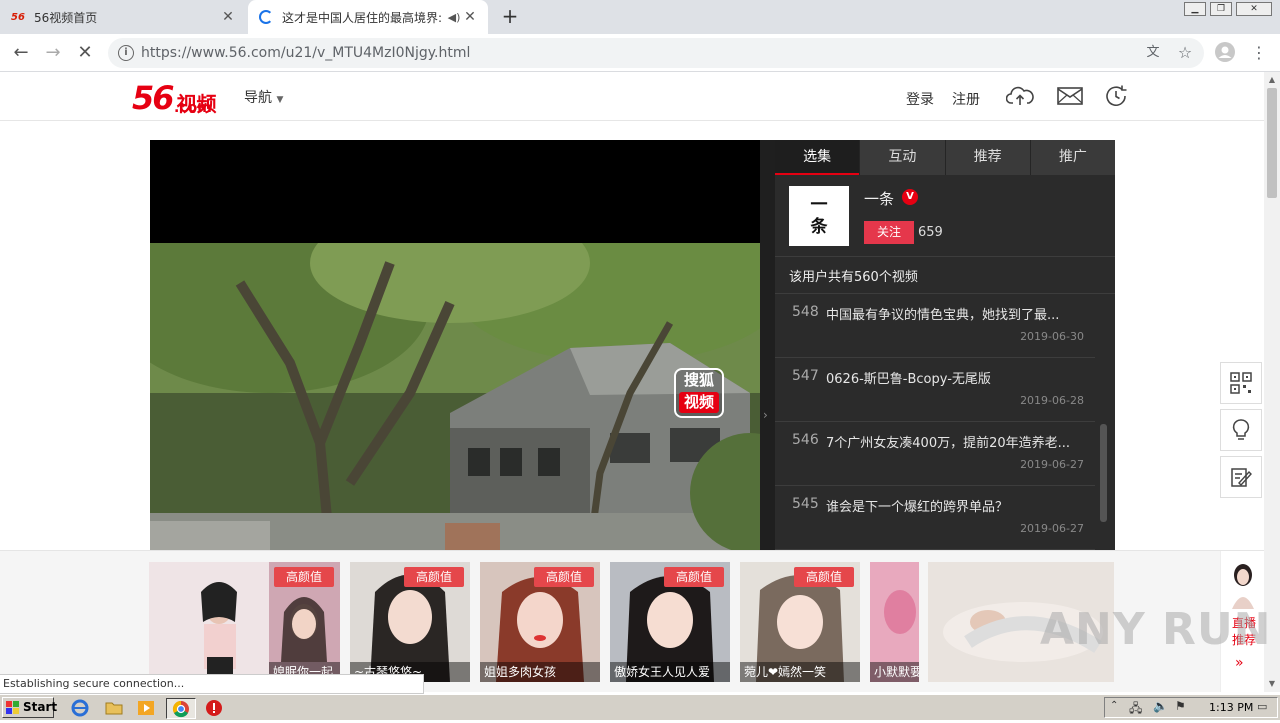 The image size is (1280, 723). What do you see at coordinates (952, 505) in the screenshot?
I see `item-title: 谁会是下一个爆红的跨界单品？` at bounding box center [952, 505].